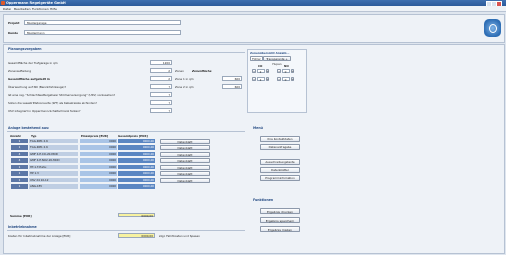 This screenshot has height=255, width=506. What do you see at coordinates (22, 227) in the screenshot?
I see `inbetrieb-header: Inbetriebnahme` at bounding box center [22, 227].